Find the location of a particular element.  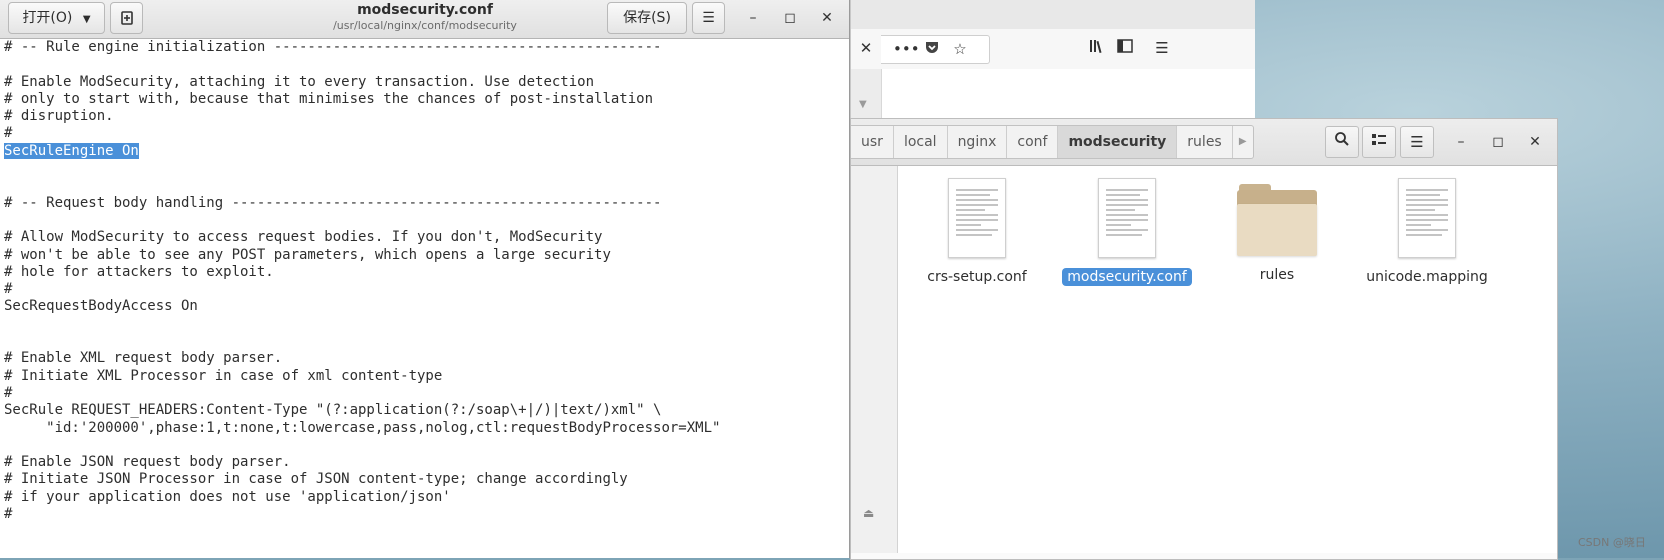

url-bar: ••• ☆ is located at coordinates (935, 49).